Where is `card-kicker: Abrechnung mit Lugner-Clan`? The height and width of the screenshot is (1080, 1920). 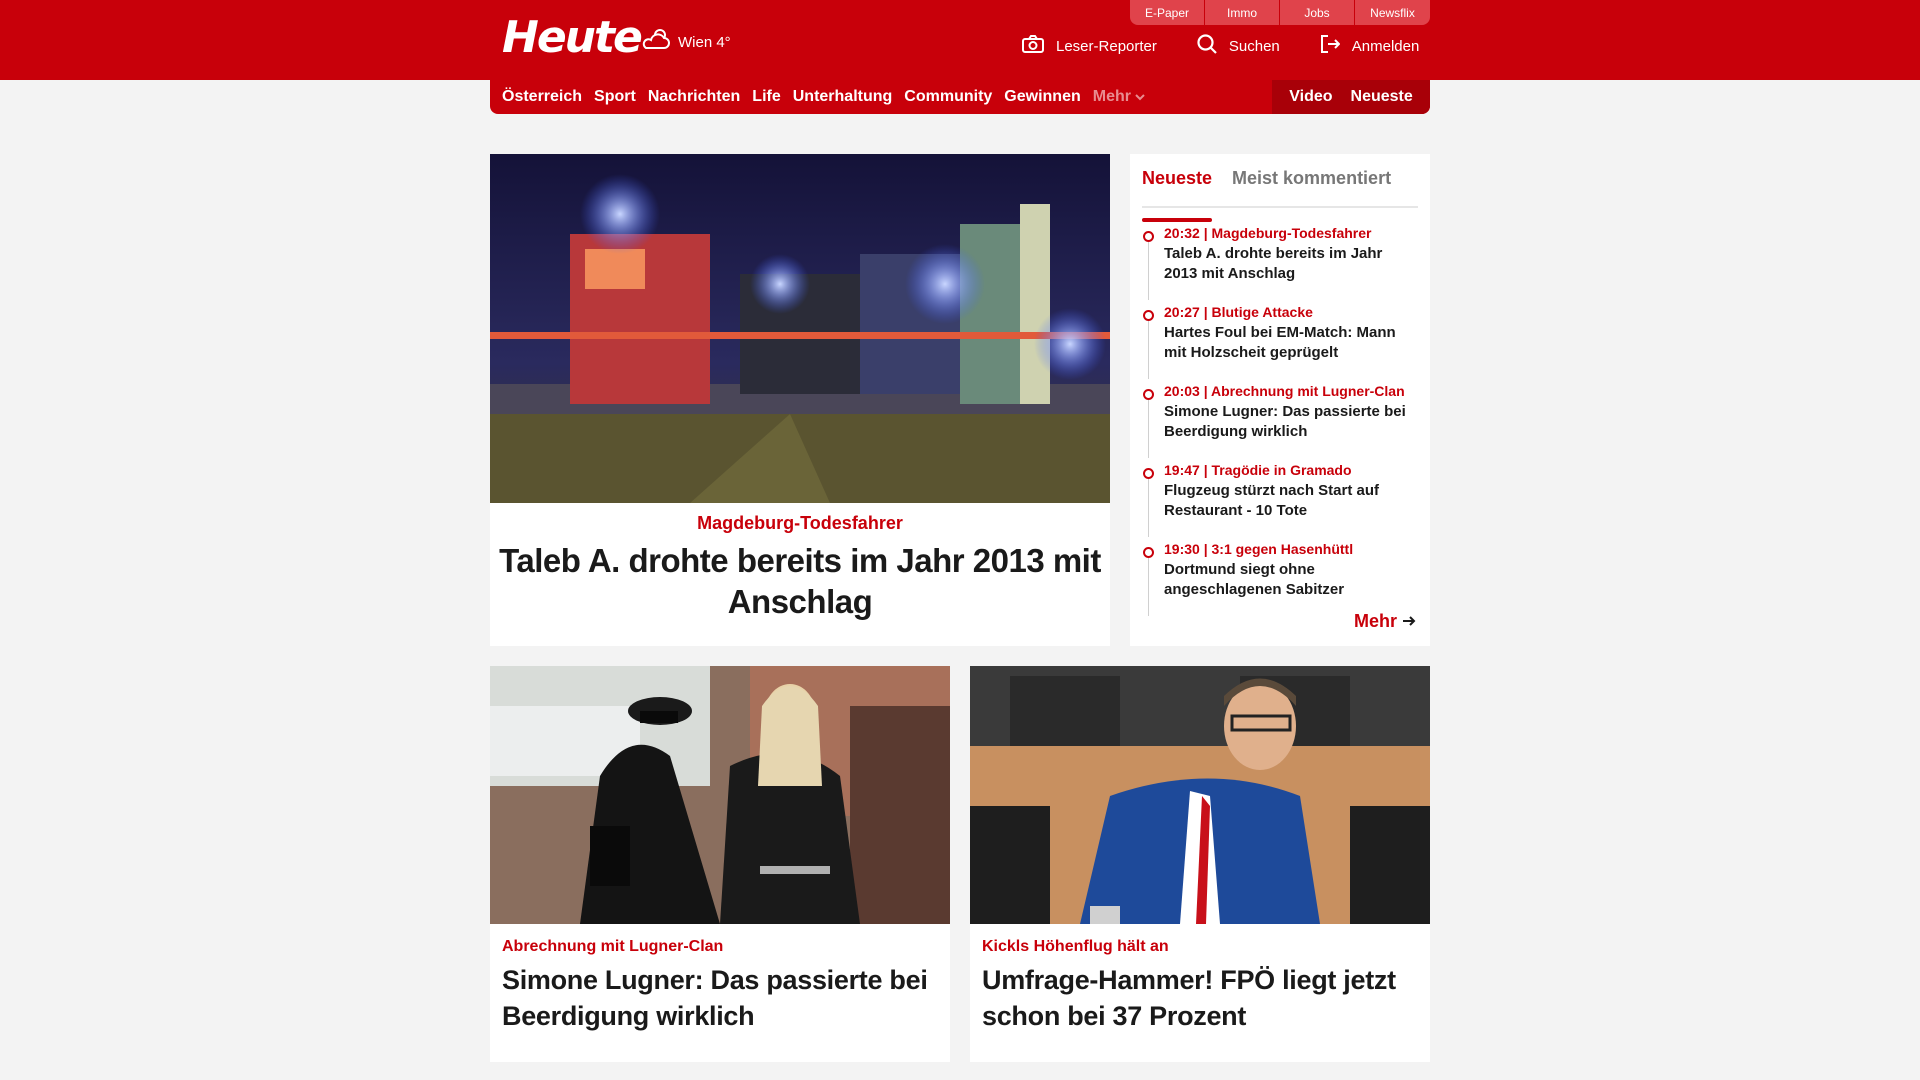
card-kicker: Abrechnung mit Lugner-Clan is located at coordinates (720, 947).